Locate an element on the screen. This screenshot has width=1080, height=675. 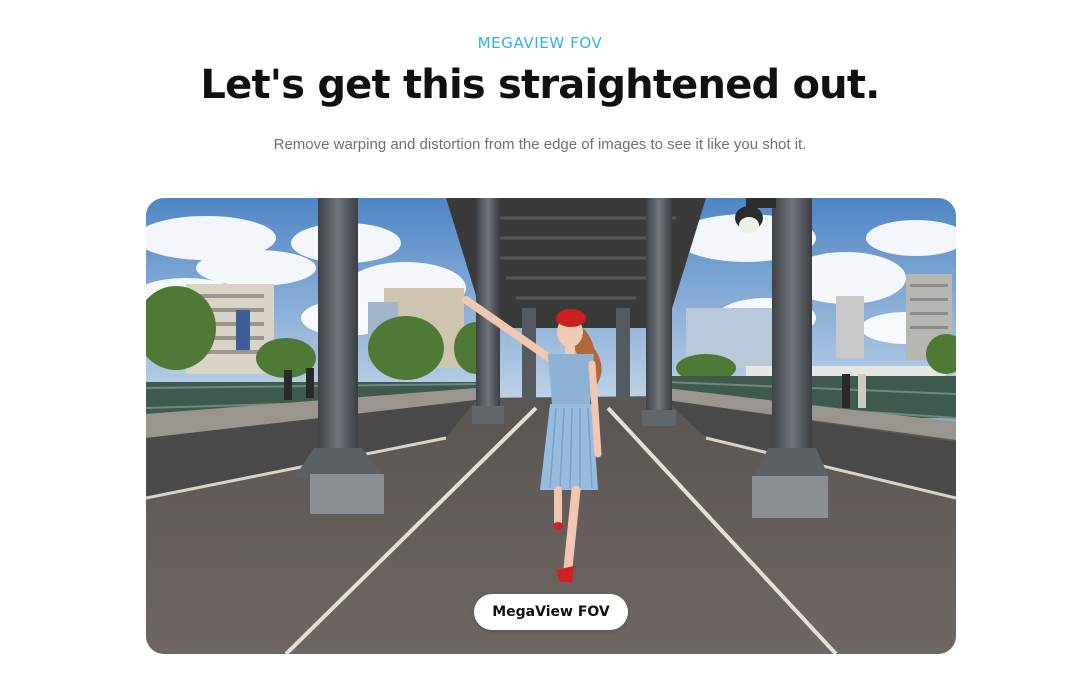
page-title: Let's get this straightened out. is located at coordinates (540, 85).